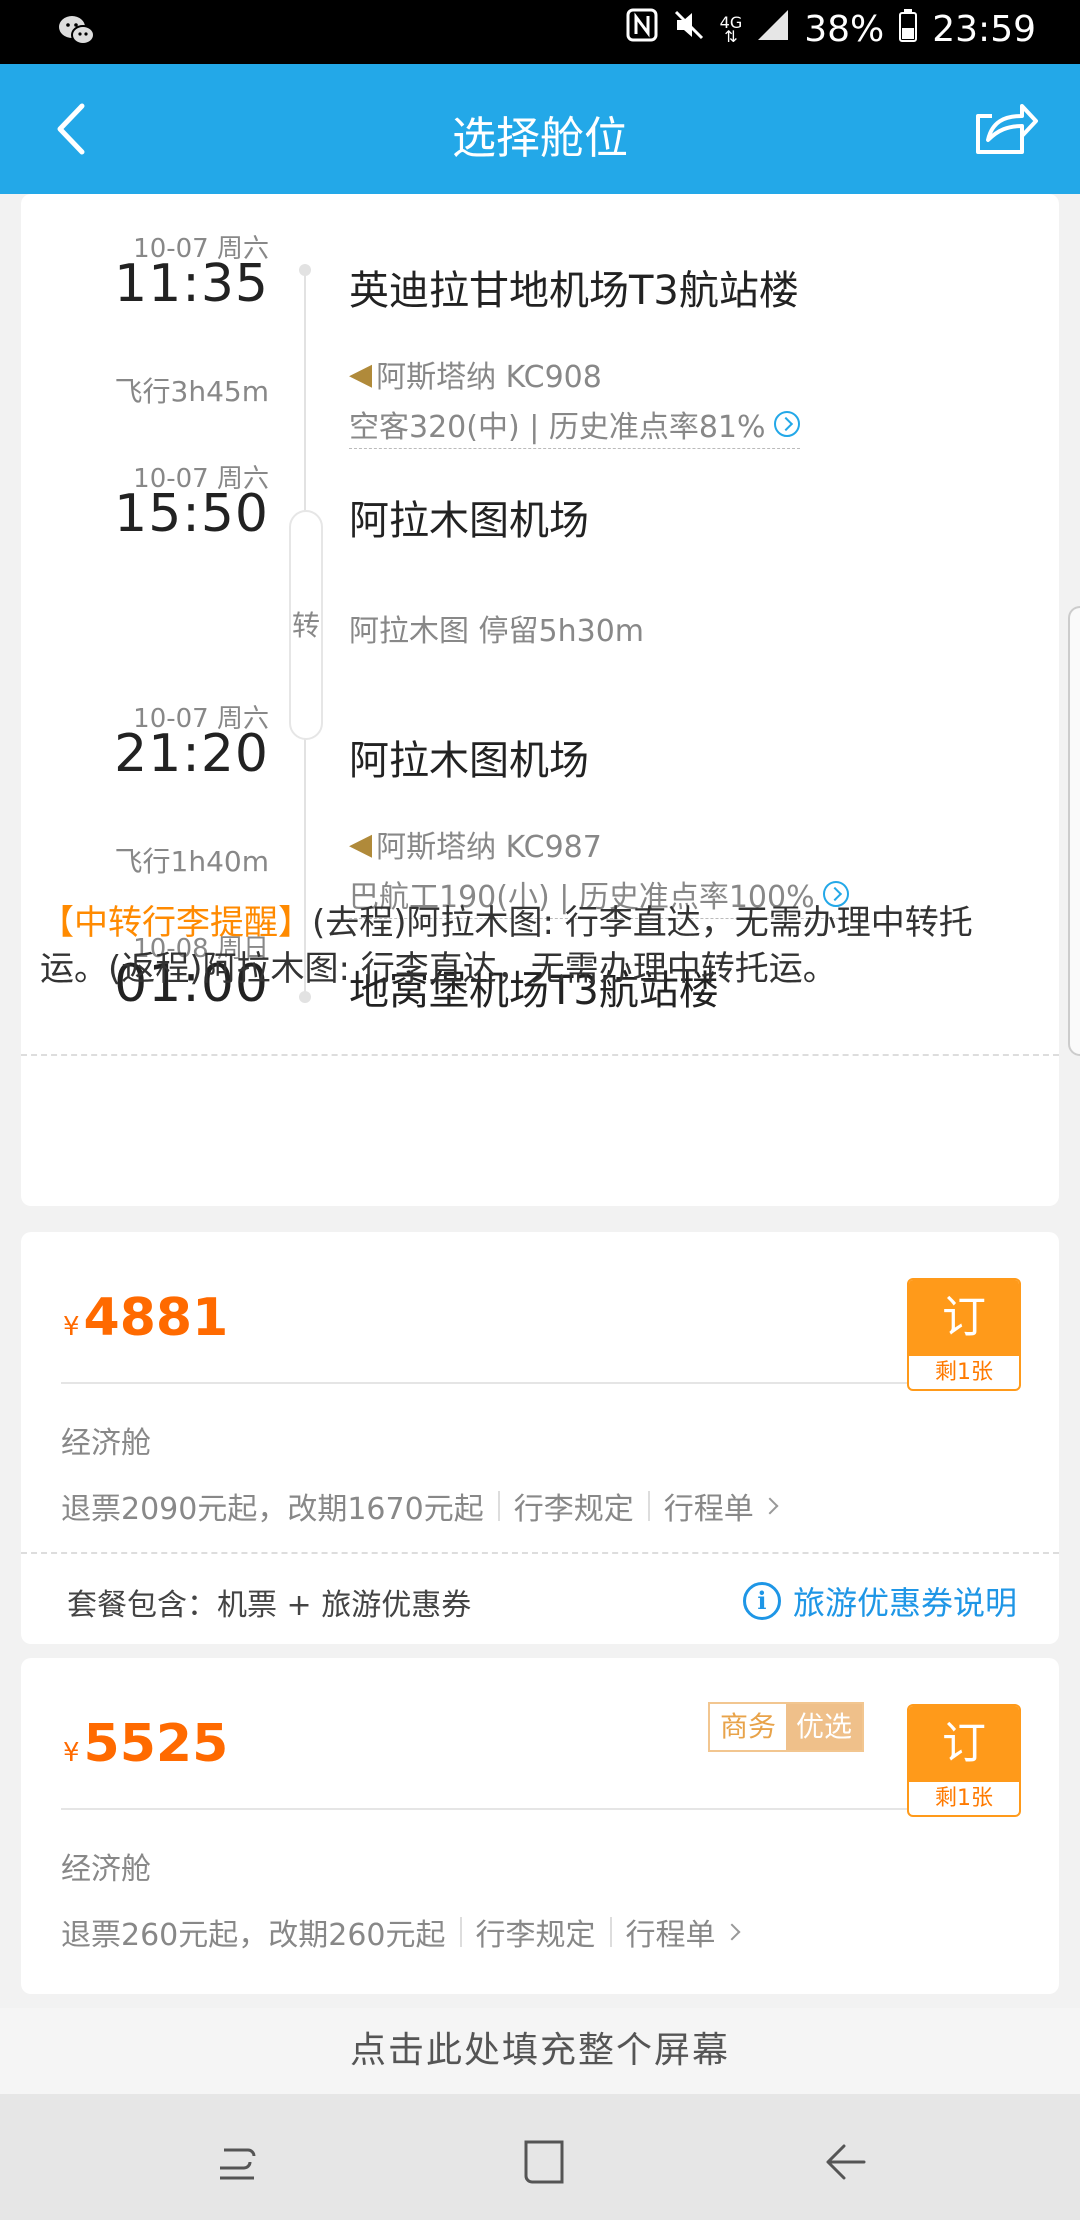 The width and height of the screenshot is (1080, 2220). What do you see at coordinates (984, 29) in the screenshot?
I see `status-time: 23:59` at bounding box center [984, 29].